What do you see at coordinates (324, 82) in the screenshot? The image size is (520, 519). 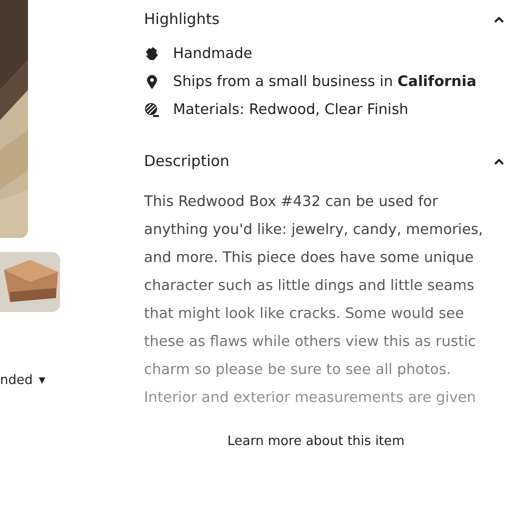 I see `highlight-text: Ships from a small business in California` at bounding box center [324, 82].